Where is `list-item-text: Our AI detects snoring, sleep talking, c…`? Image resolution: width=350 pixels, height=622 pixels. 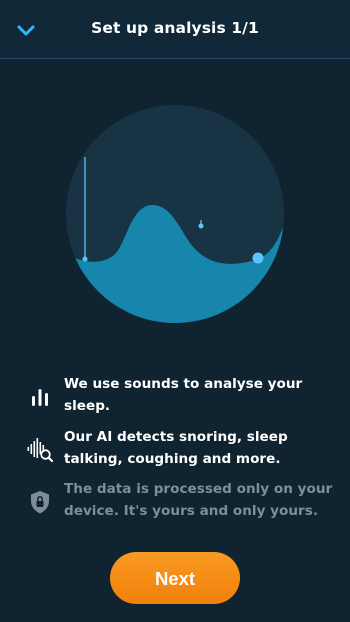 list-item-text: Our AI detects snoring, sleep talking, c… is located at coordinates (176, 448).